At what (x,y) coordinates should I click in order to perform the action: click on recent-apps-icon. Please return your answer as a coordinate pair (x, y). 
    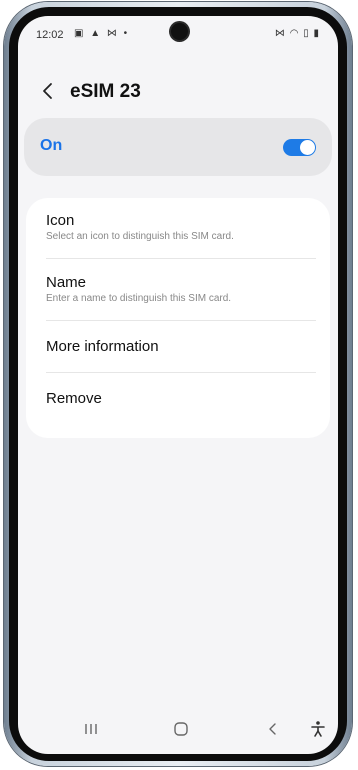
    Looking at the image, I should click on (91, 729).